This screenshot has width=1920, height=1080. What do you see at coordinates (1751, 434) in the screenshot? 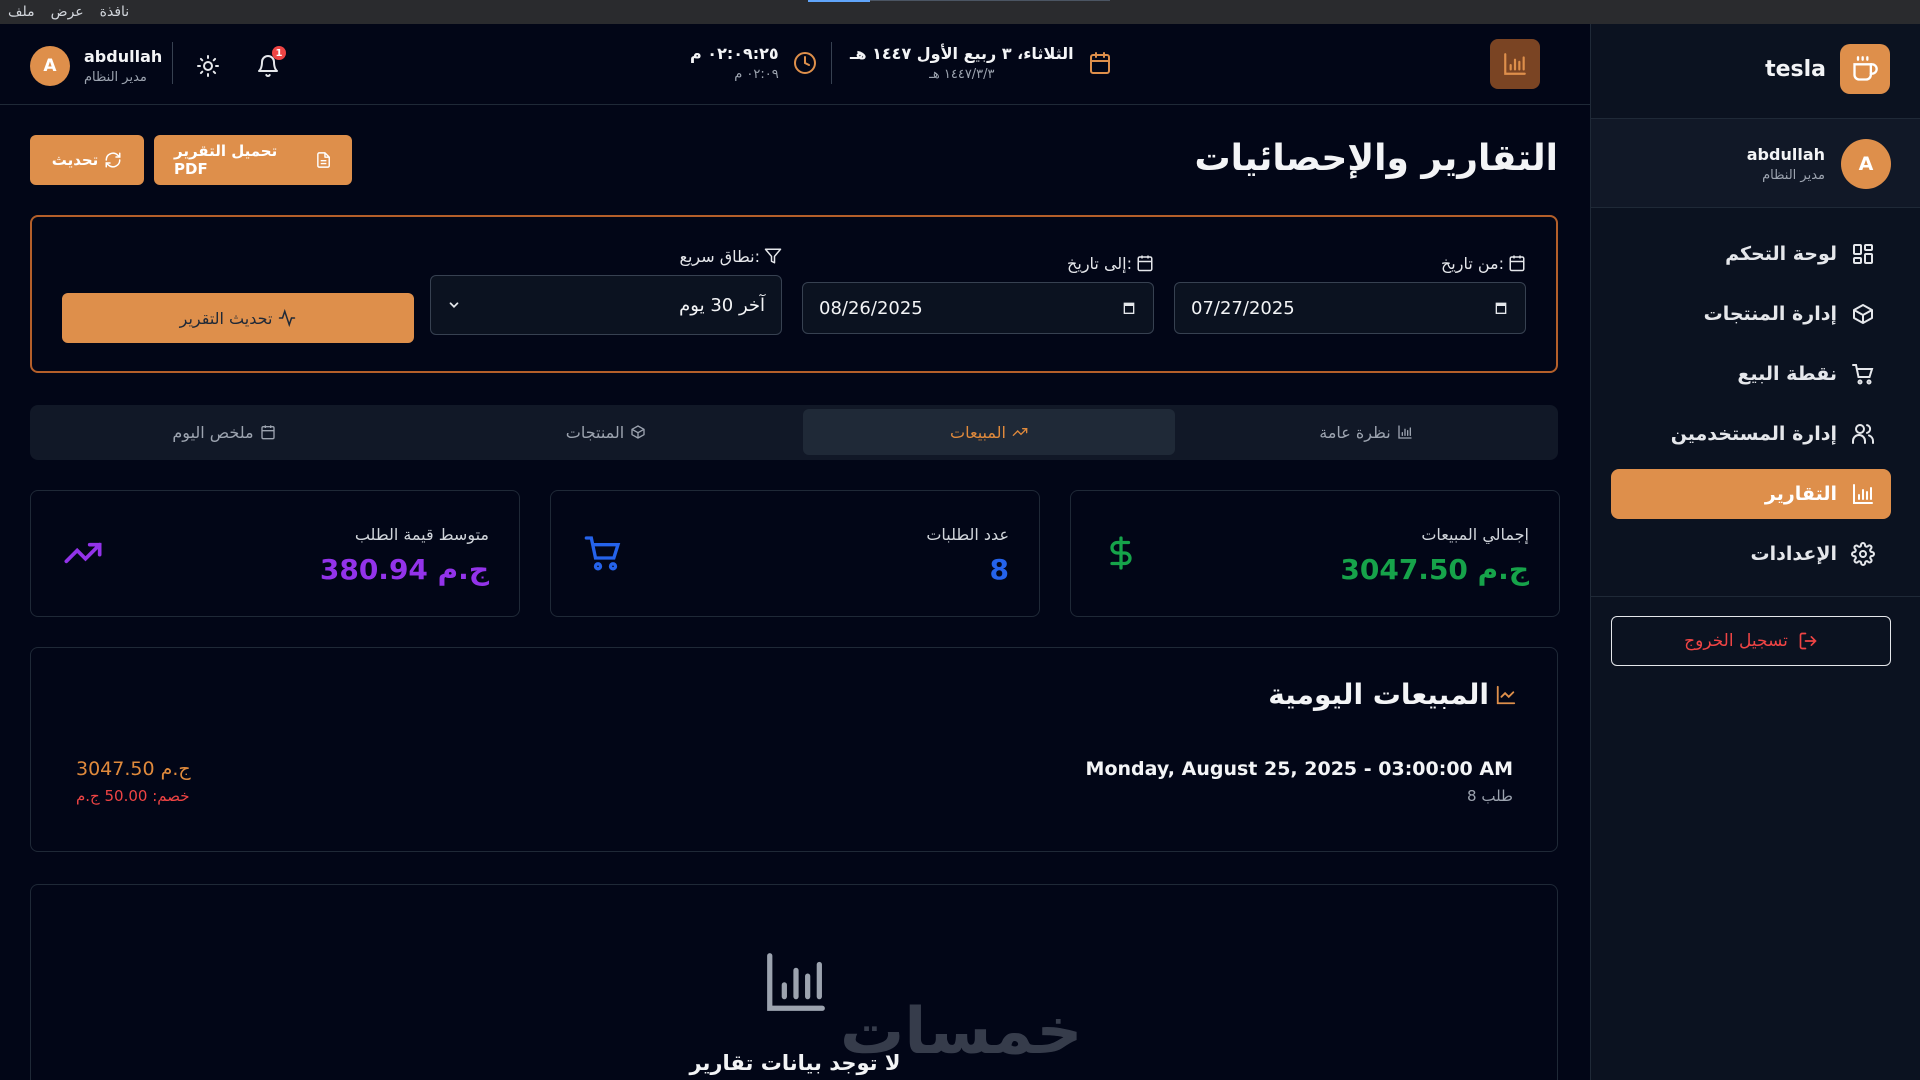
I see `sidebar-item-users: إدارة المستخدمين` at bounding box center [1751, 434].